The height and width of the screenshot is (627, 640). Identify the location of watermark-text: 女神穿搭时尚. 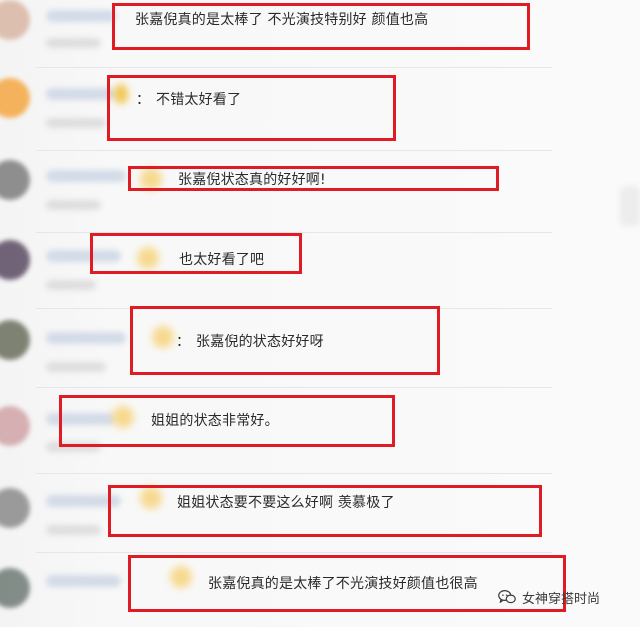
(561, 599).